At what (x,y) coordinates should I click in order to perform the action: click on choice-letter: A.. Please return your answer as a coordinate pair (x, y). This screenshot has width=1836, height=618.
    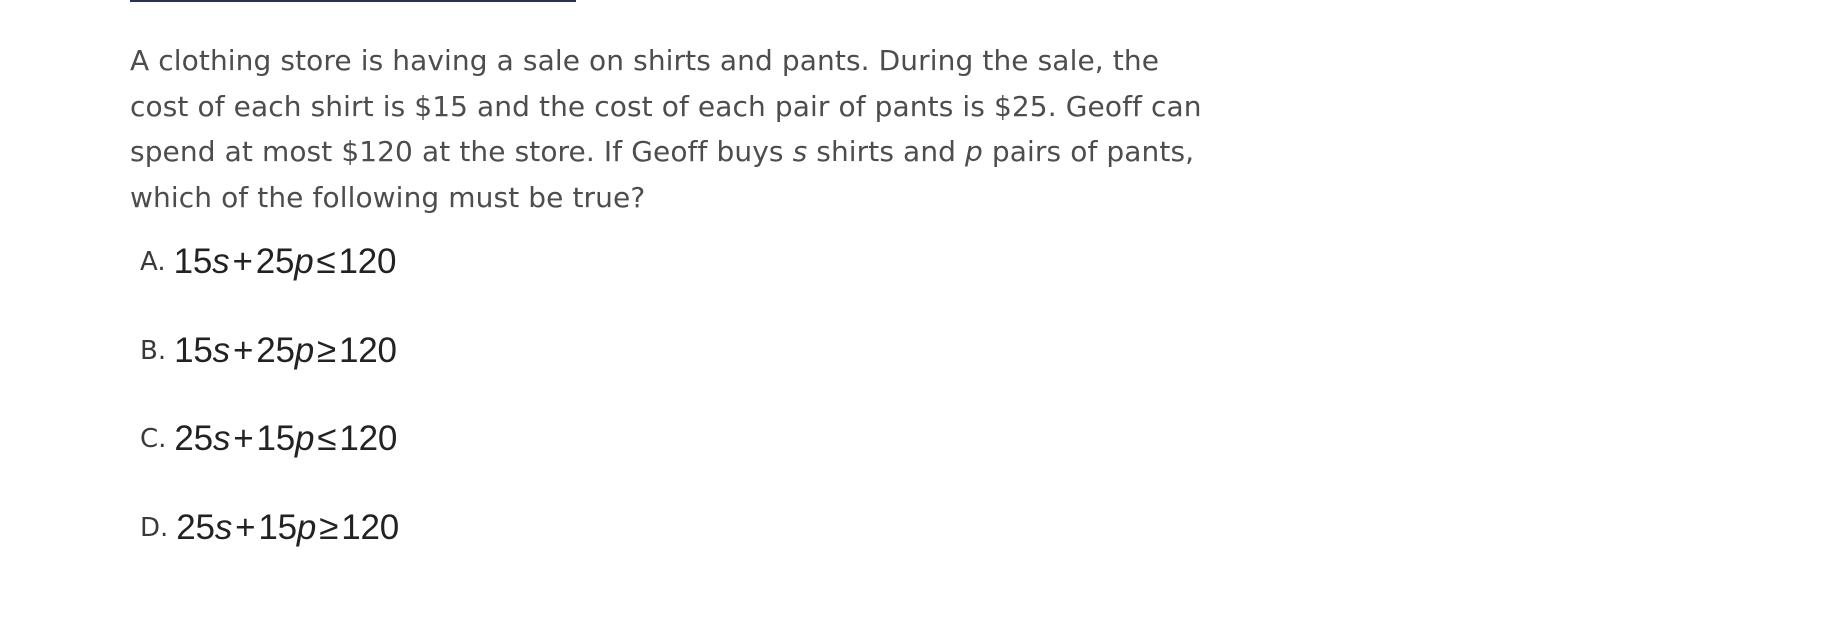
    Looking at the image, I should click on (153, 262).